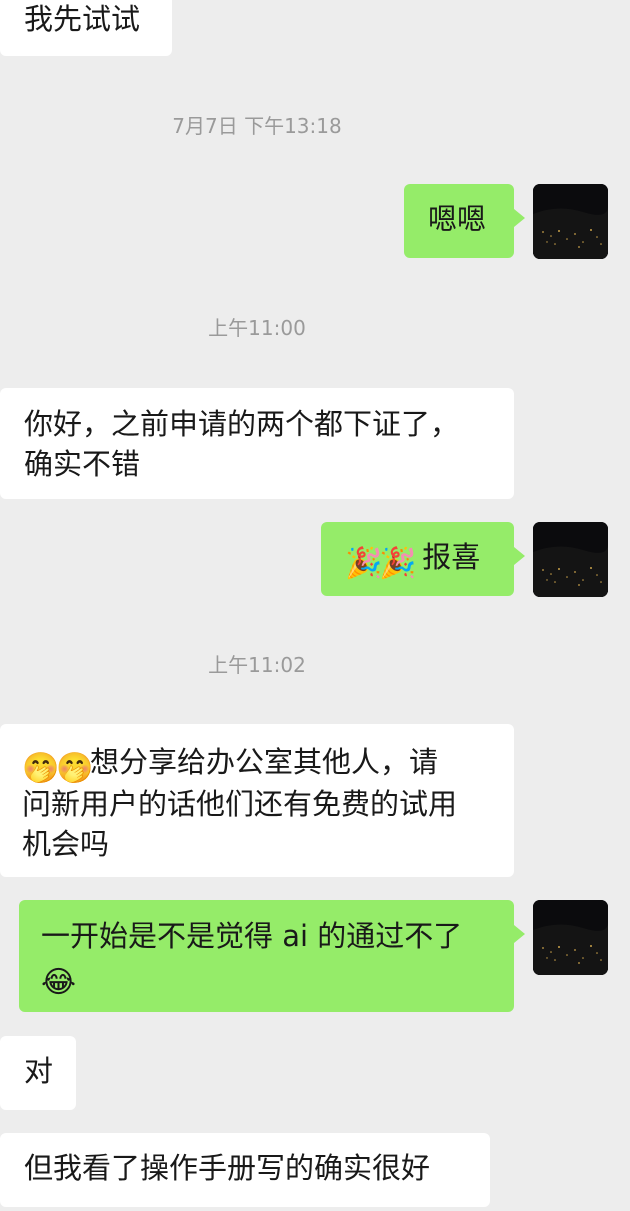 The width and height of the screenshot is (630, 1211). I want to click on incoming-message-bubble: 🤭🤭想分享给办公室其他人，请 问新用户的话他们还有免费的试用 机会吗, so click(257, 800).